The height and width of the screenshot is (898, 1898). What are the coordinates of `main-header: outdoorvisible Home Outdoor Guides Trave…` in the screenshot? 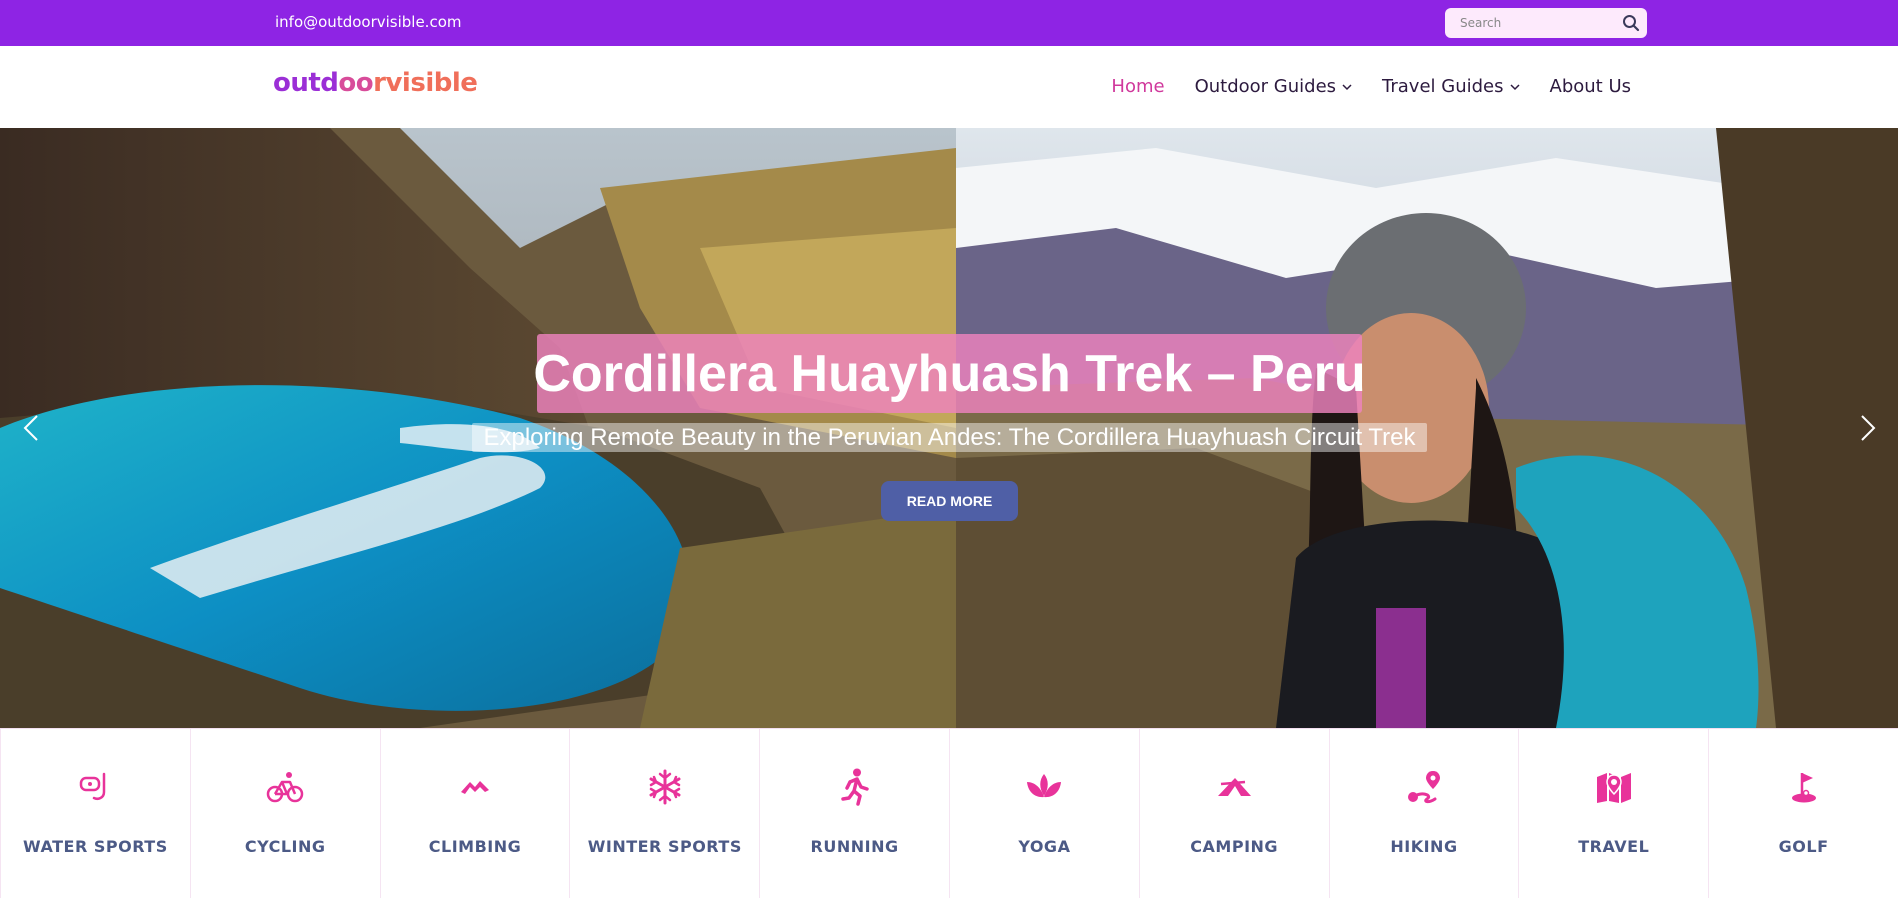 It's located at (949, 87).